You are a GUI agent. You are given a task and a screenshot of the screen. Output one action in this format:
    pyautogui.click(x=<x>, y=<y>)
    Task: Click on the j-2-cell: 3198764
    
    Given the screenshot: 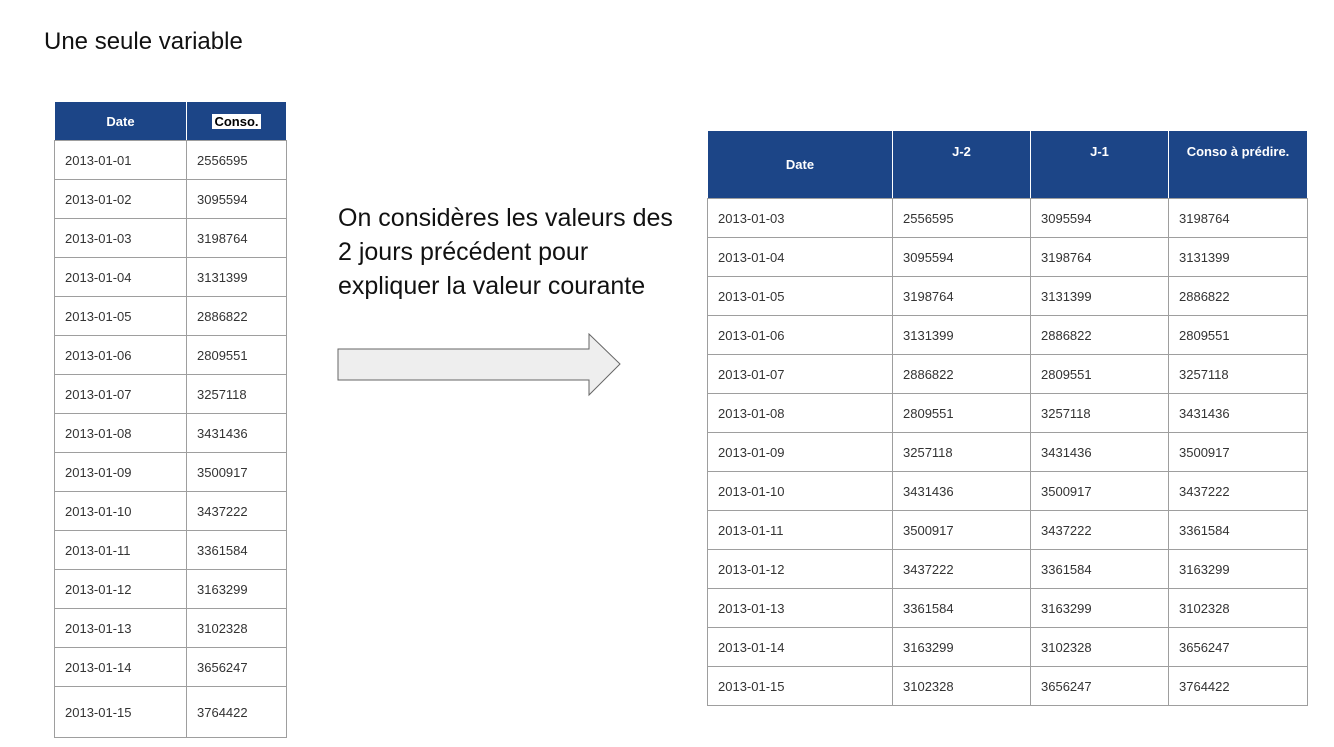 What is the action you would take?
    pyautogui.click(x=961, y=296)
    